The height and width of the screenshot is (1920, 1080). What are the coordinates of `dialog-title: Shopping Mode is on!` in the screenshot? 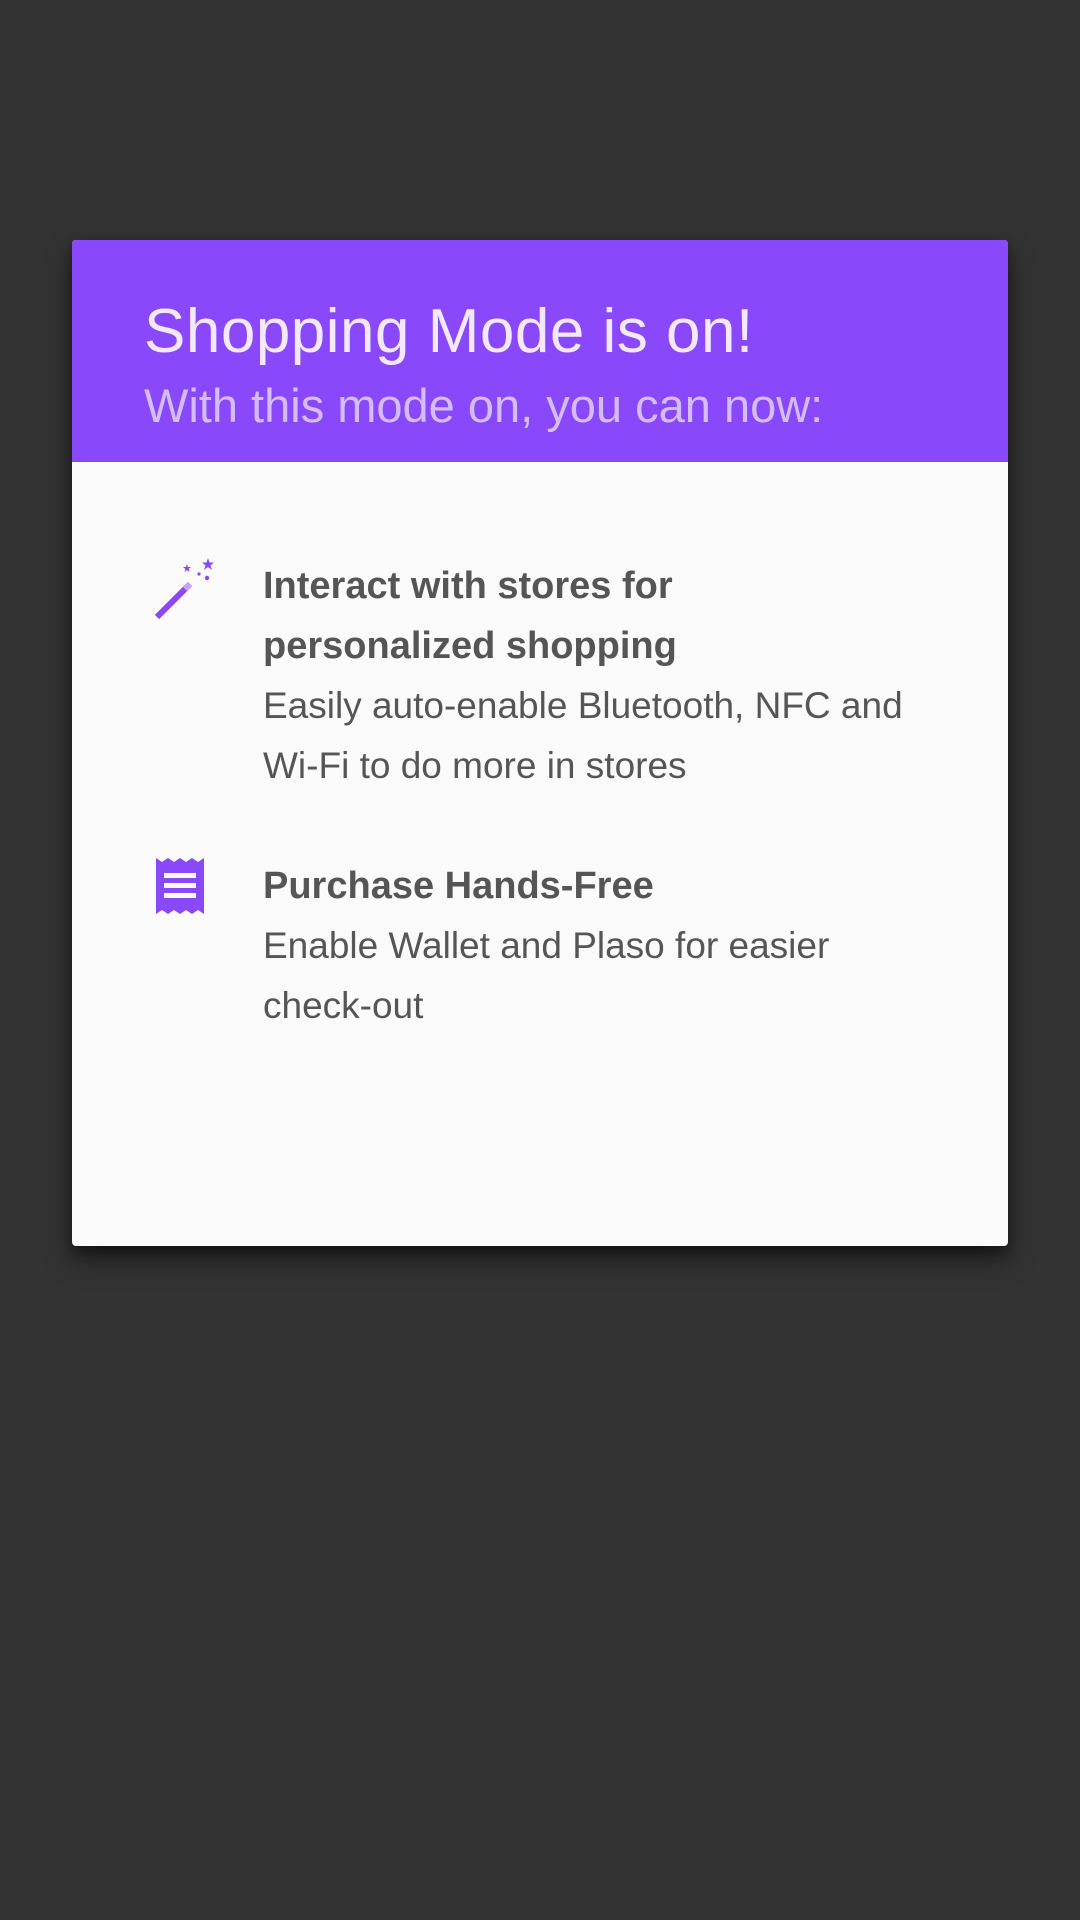 It's located at (449, 331).